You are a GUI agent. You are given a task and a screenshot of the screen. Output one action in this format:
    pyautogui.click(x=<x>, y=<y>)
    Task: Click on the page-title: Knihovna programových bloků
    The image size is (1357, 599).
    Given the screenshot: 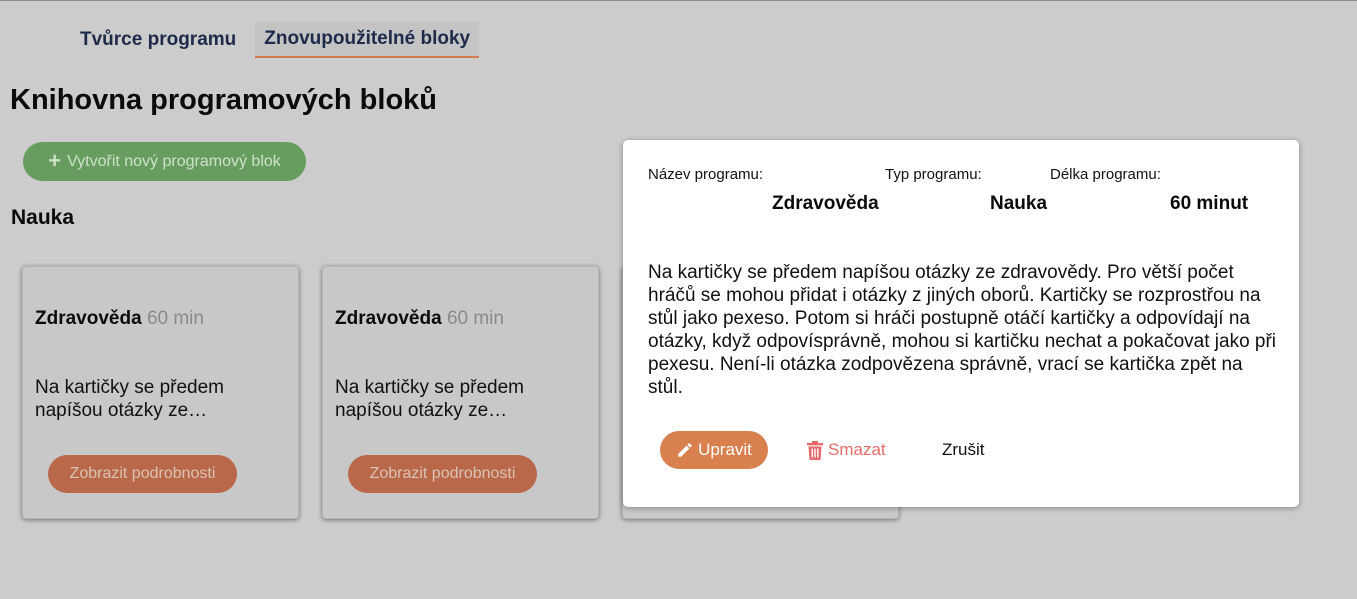 What is the action you would take?
    pyautogui.click(x=223, y=100)
    